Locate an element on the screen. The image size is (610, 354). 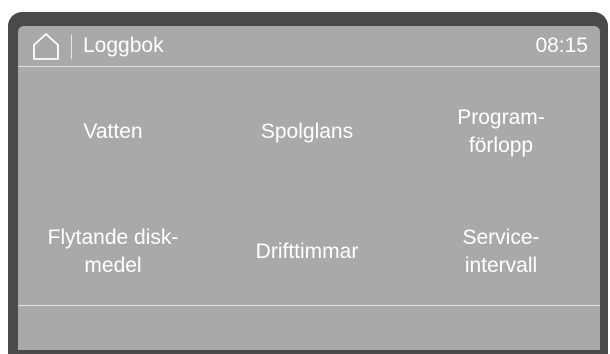
menu-item-serviceintervall: Service- intervall is located at coordinates (501, 252).